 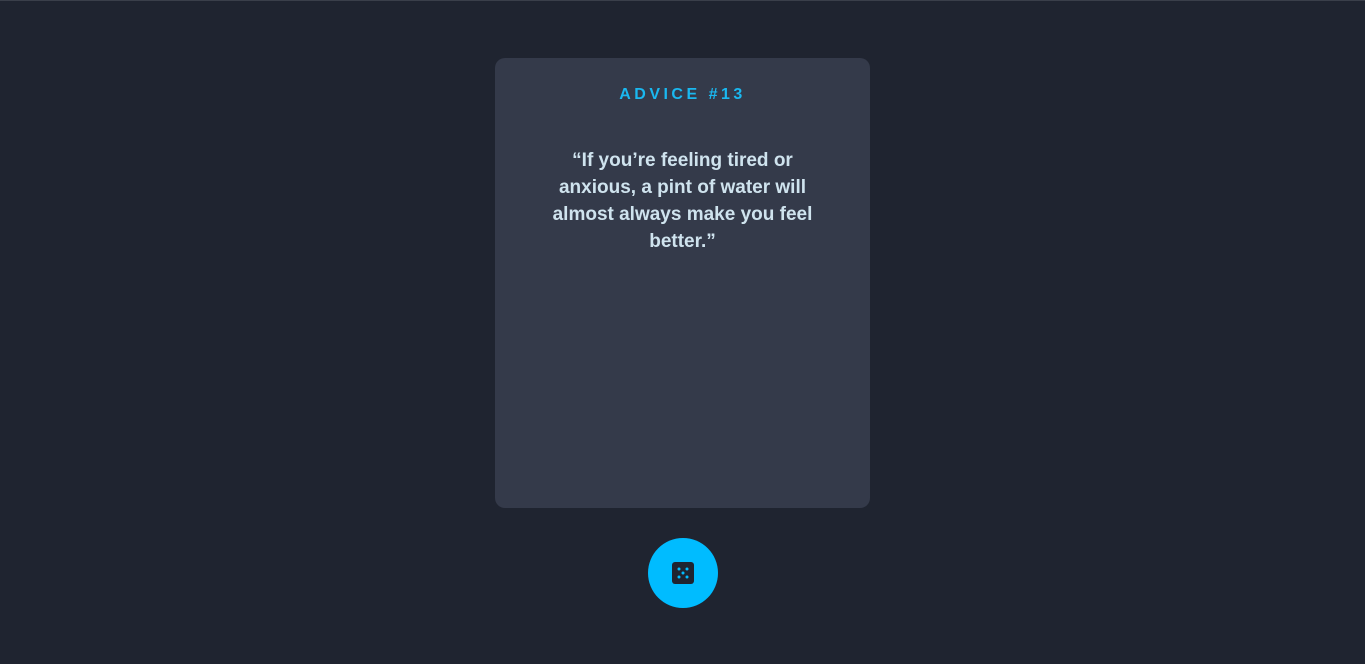 I want to click on new-advice-button, so click(x=683, y=573).